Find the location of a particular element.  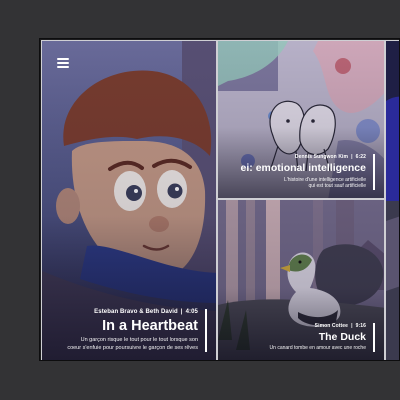

film-author: Esteban Bravo & Beth David is located at coordinates (136, 311).